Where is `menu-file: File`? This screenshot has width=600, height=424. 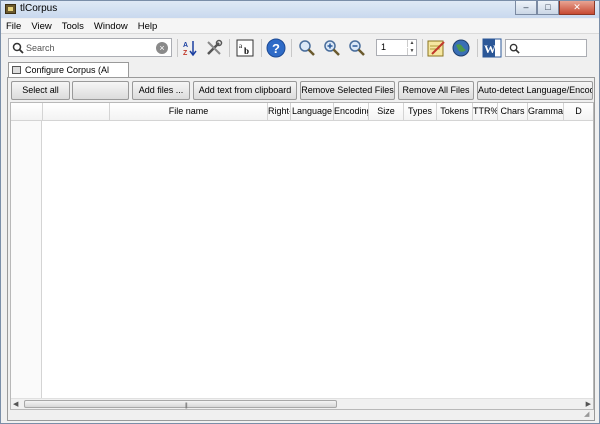
menu-file: File is located at coordinates (13, 26).